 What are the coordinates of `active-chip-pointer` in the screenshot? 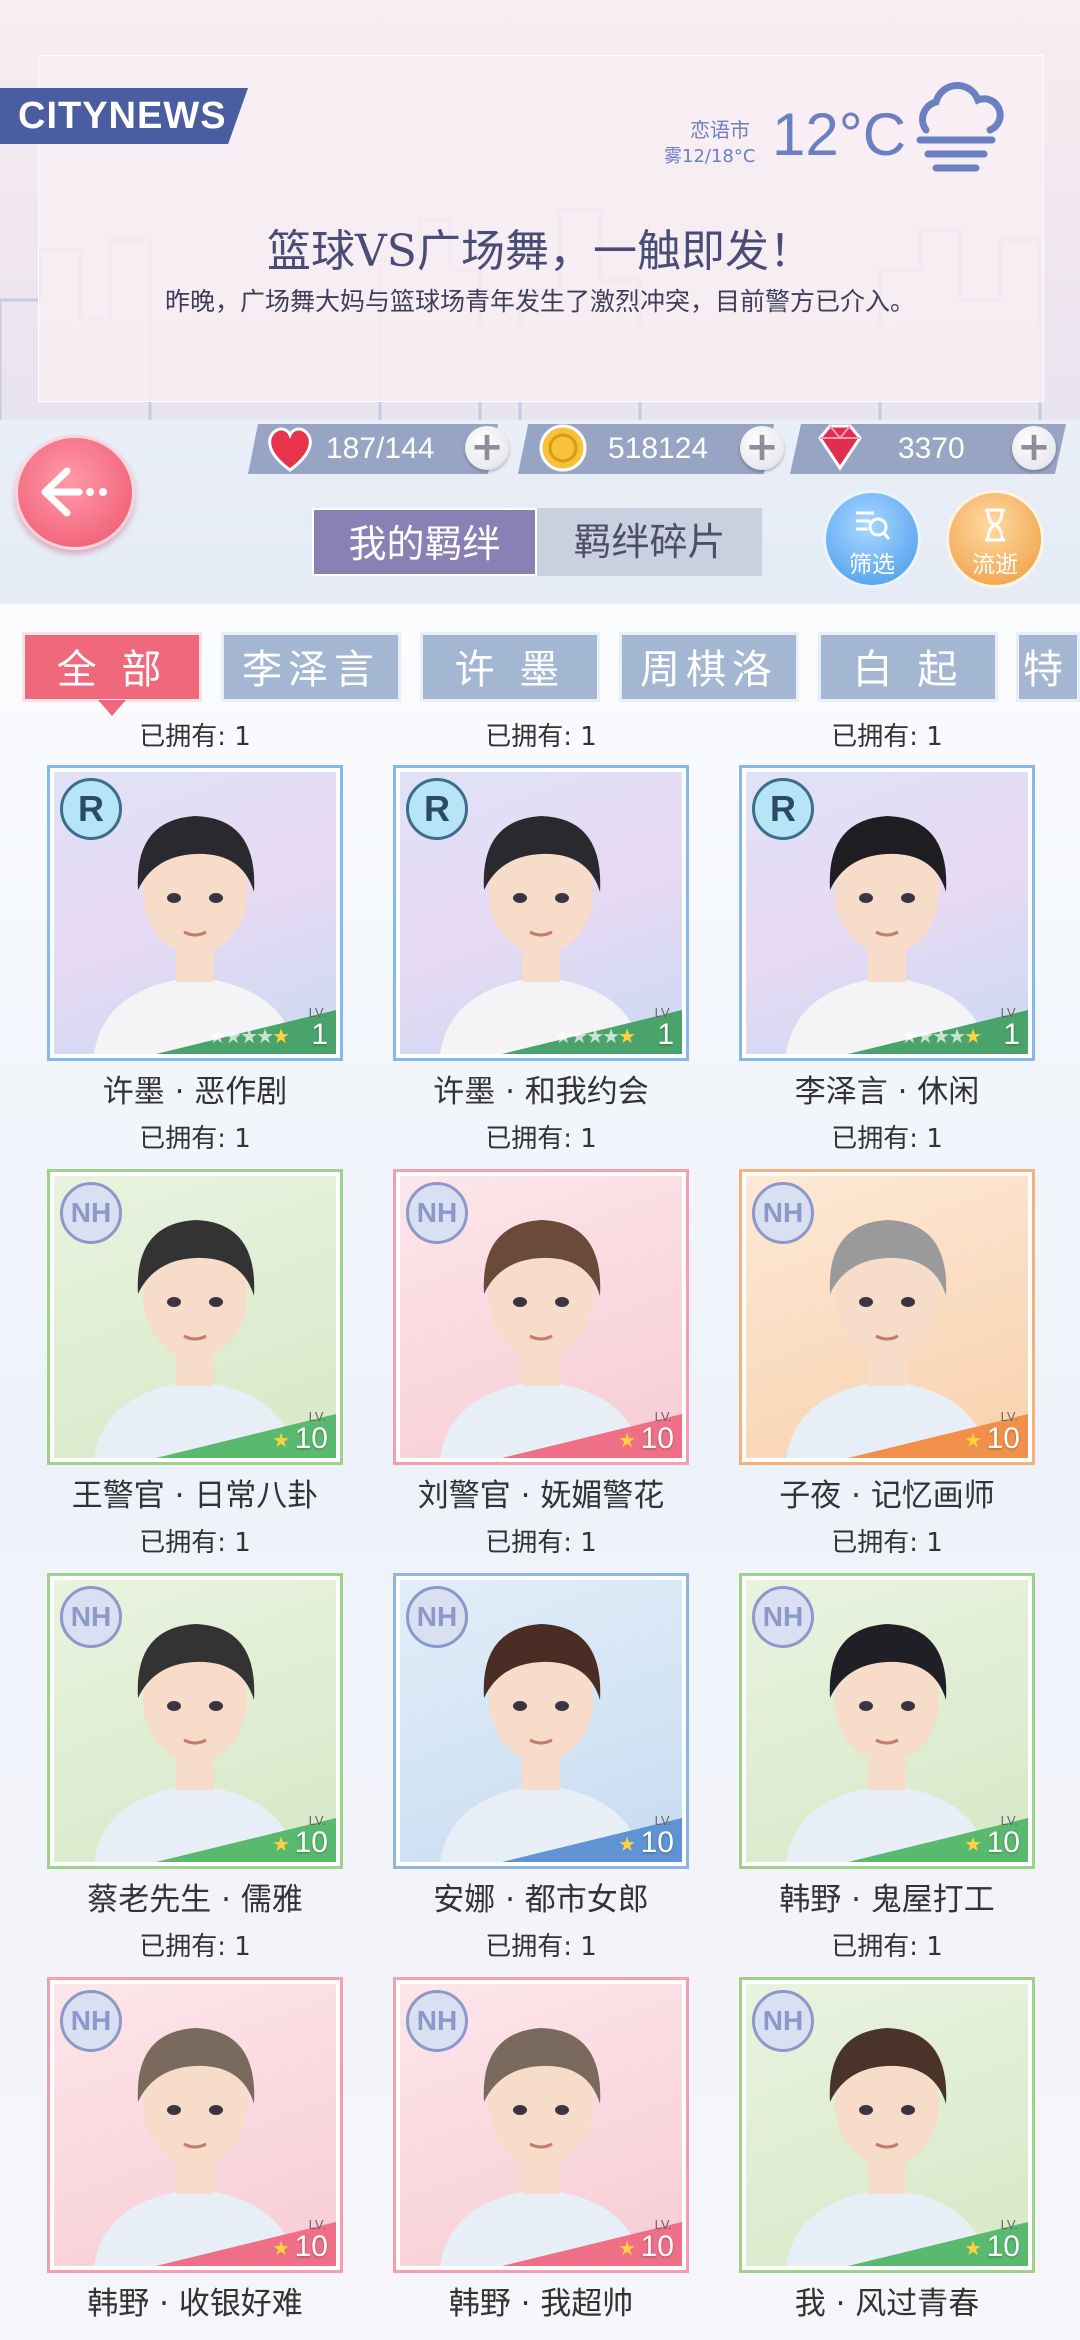 It's located at (112, 708).